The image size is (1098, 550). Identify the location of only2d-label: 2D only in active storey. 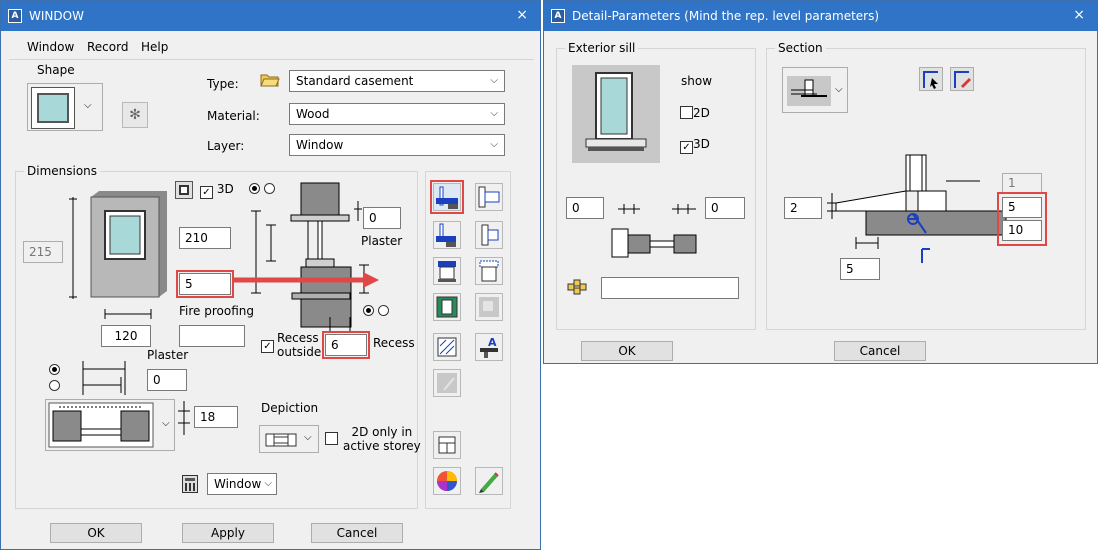
(382, 439).